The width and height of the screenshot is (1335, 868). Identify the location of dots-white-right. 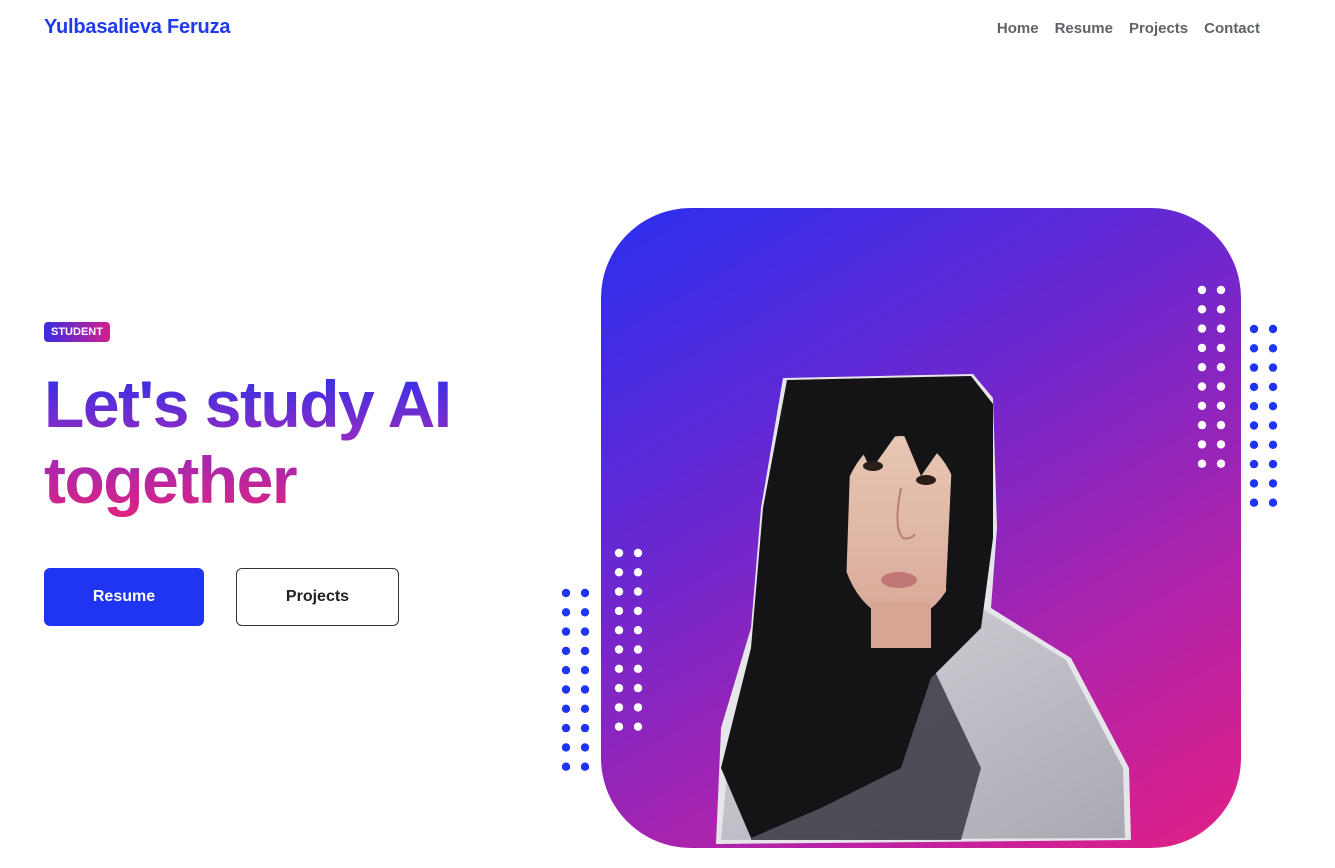
(1211, 376).